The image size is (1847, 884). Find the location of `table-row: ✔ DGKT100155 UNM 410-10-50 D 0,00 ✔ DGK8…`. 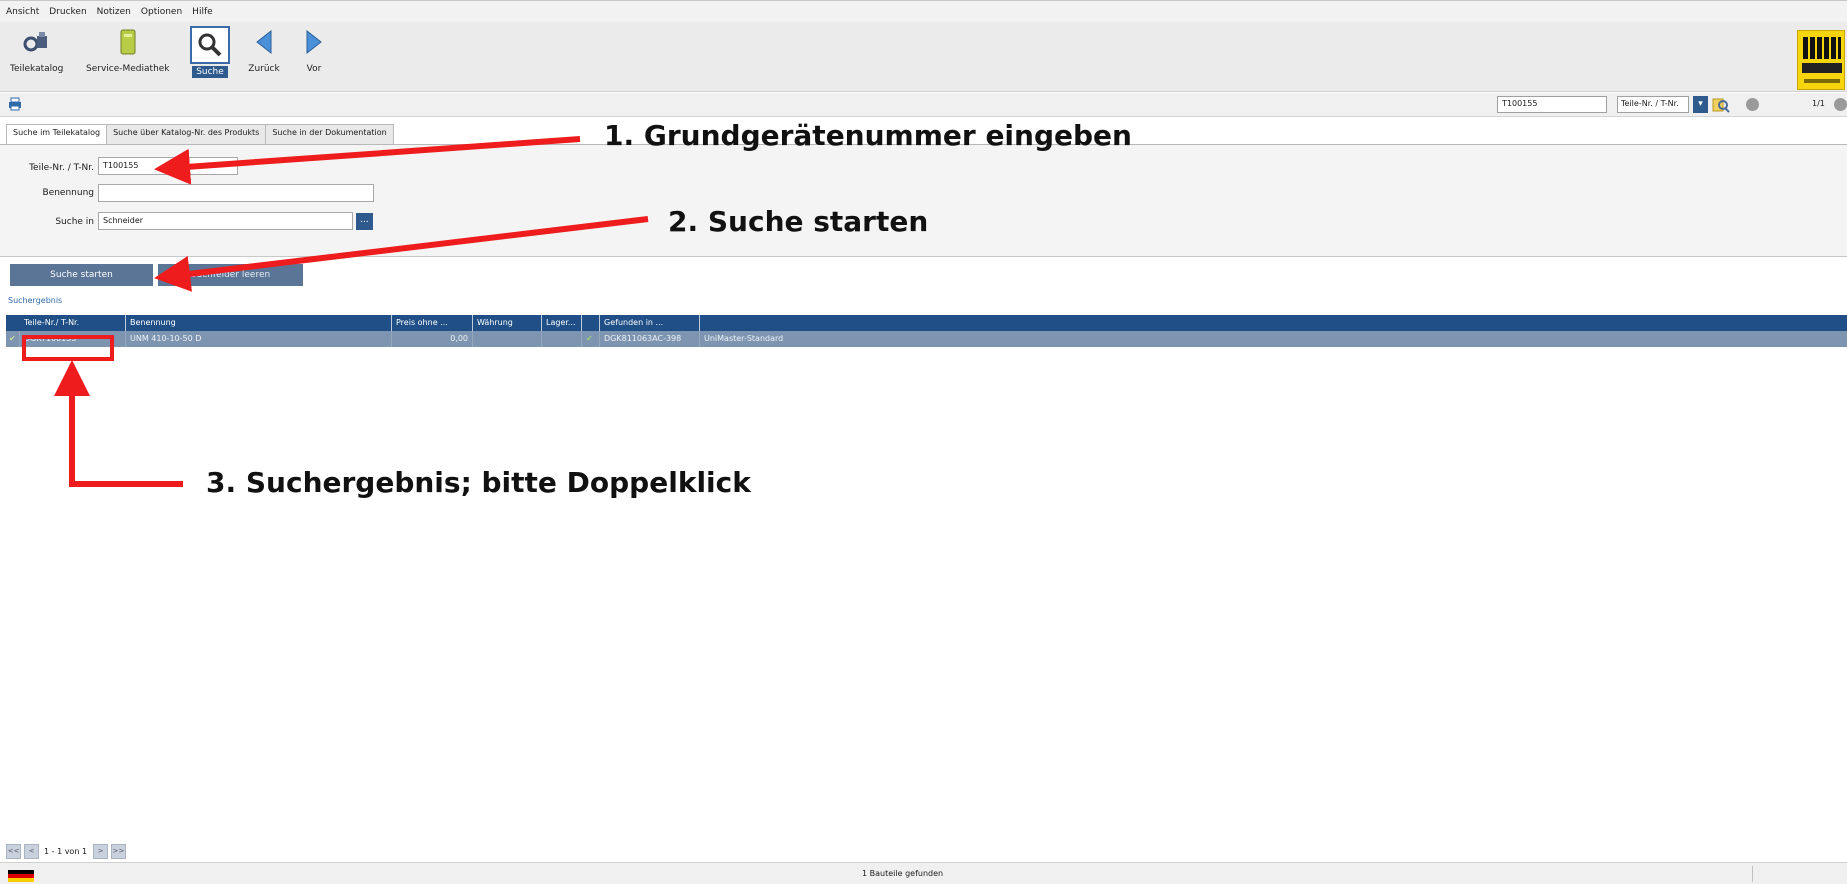

table-row: ✔ DGKT100155 UNM 410-10-50 D 0,00 ✔ DGK8… is located at coordinates (926, 339).